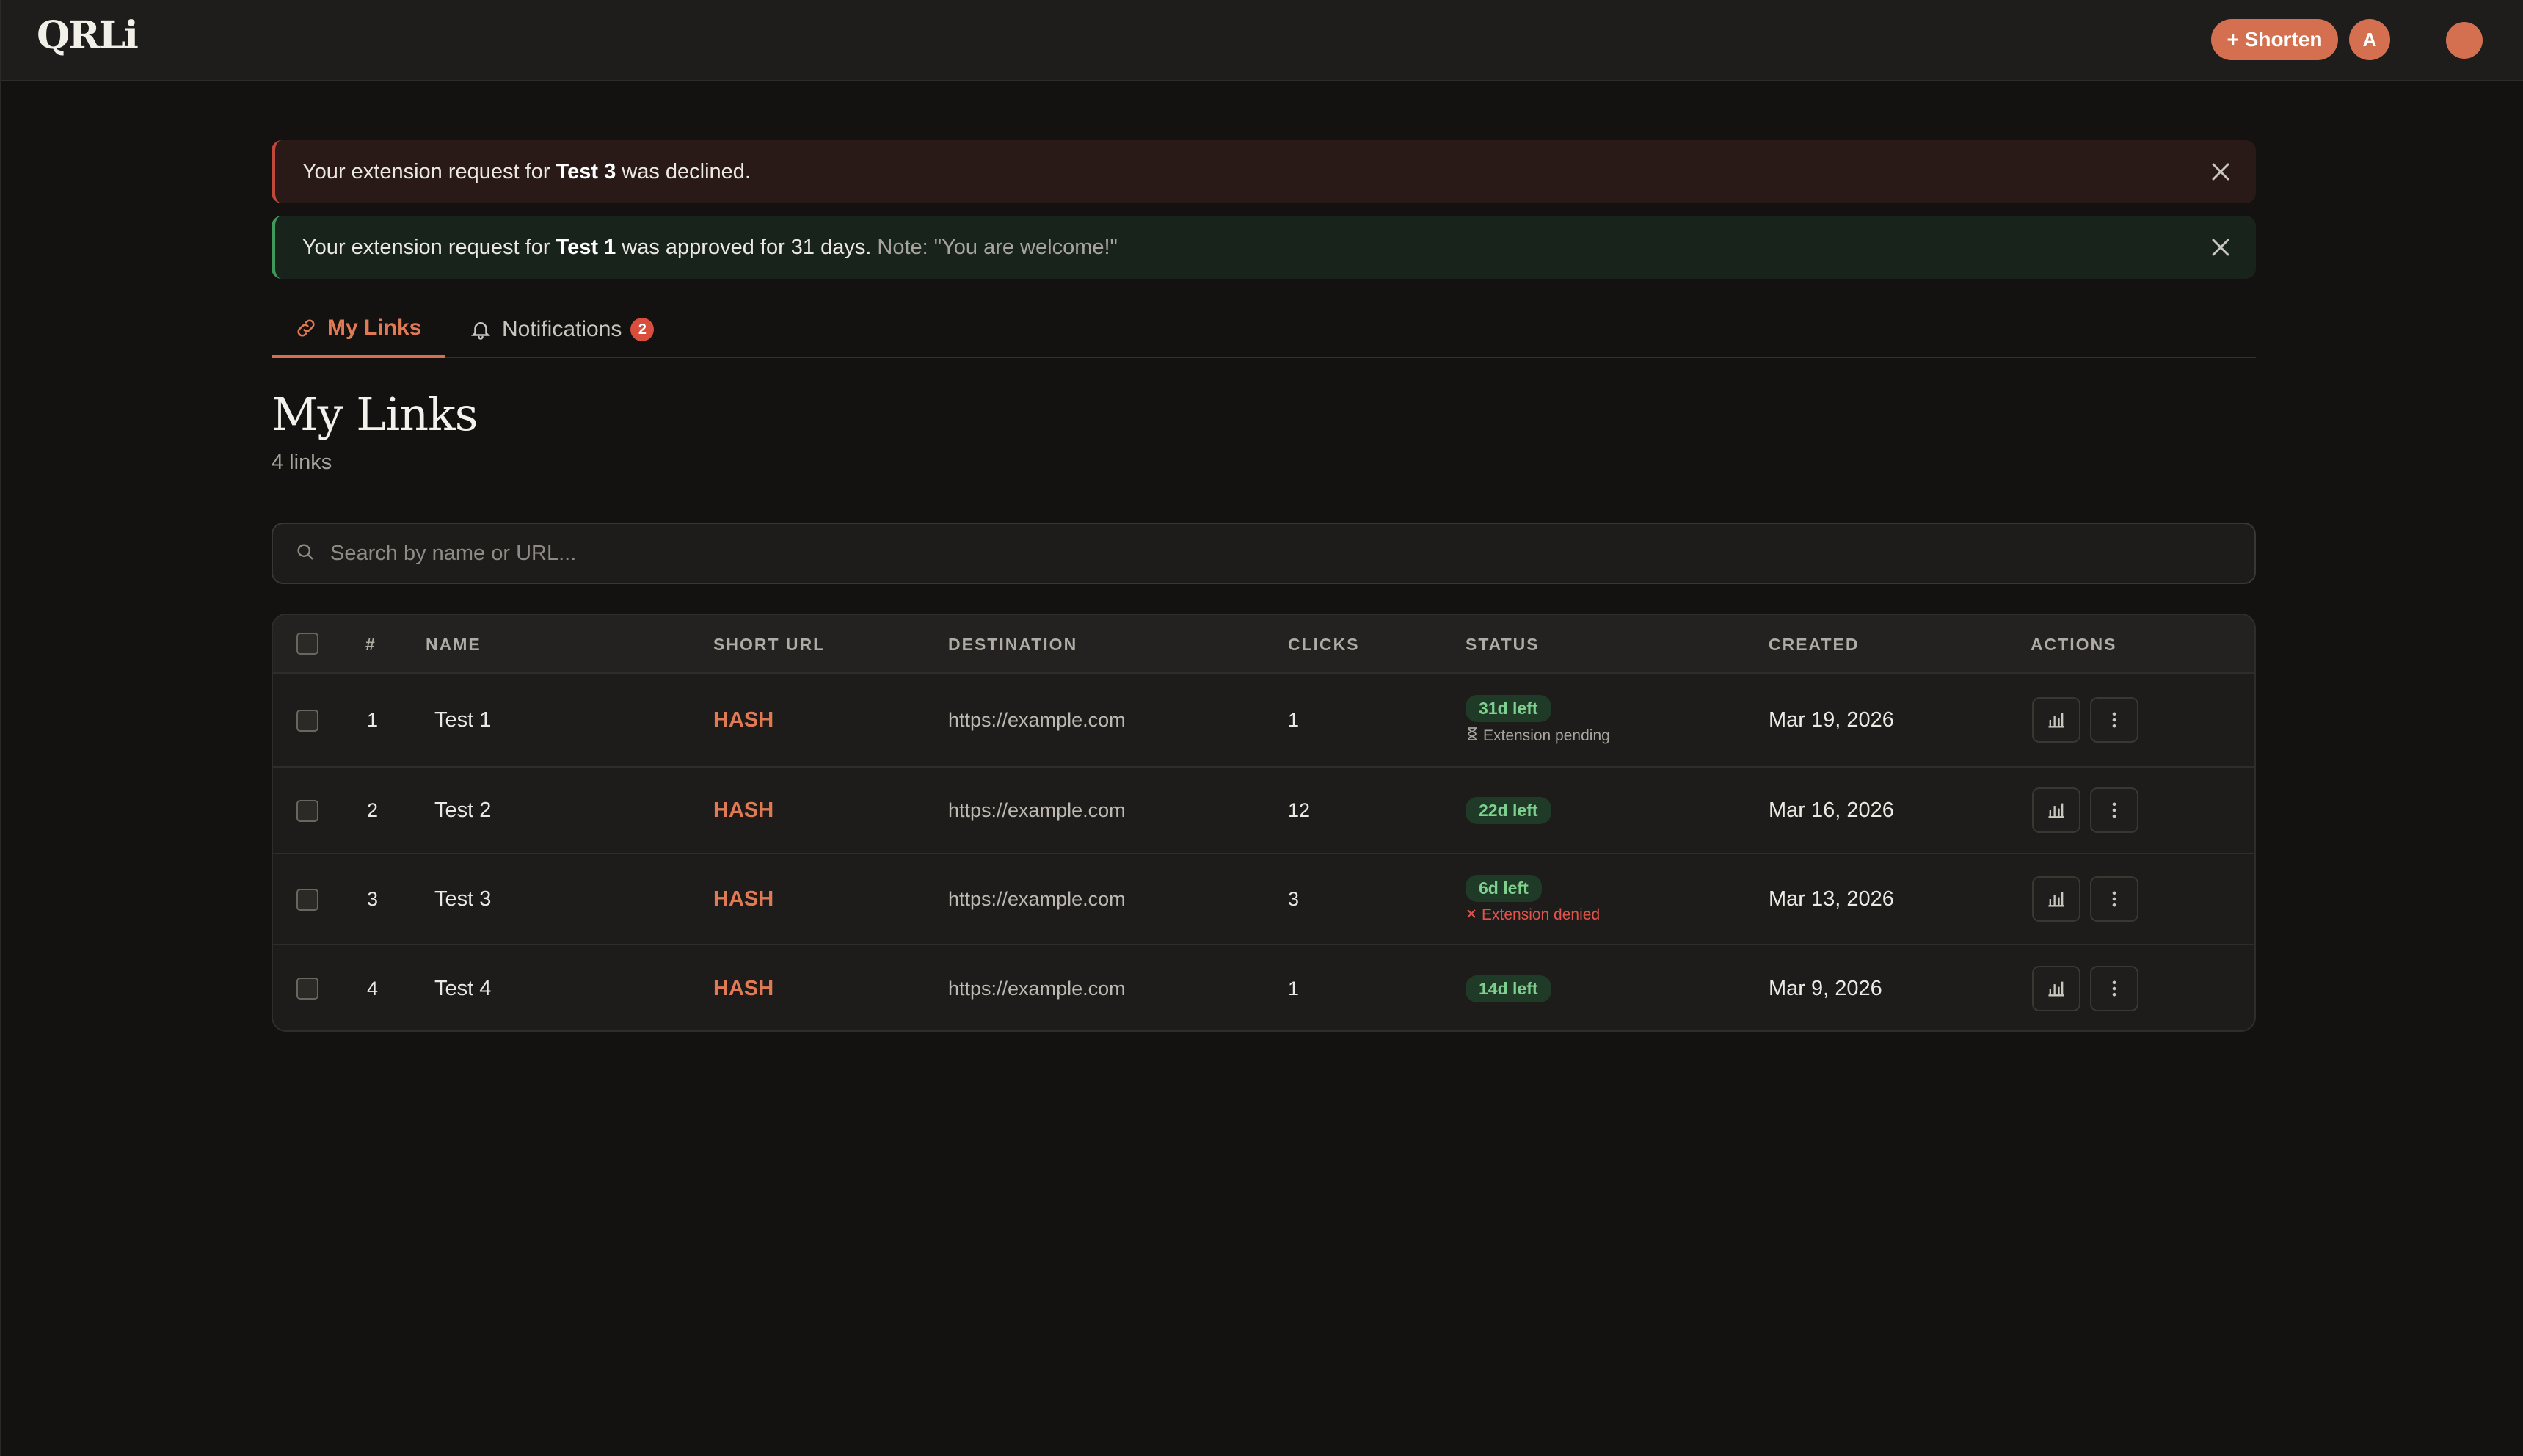 Image resolution: width=2523 pixels, height=1456 pixels. I want to click on status-badge: 31d left, so click(1508, 708).